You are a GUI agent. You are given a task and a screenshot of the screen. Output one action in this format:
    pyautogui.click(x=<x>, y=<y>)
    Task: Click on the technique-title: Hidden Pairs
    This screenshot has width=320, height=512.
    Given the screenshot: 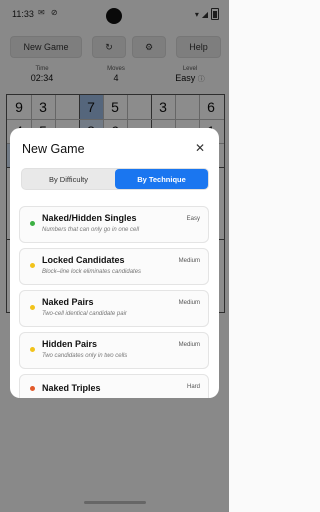 What is the action you would take?
    pyautogui.click(x=70, y=344)
    